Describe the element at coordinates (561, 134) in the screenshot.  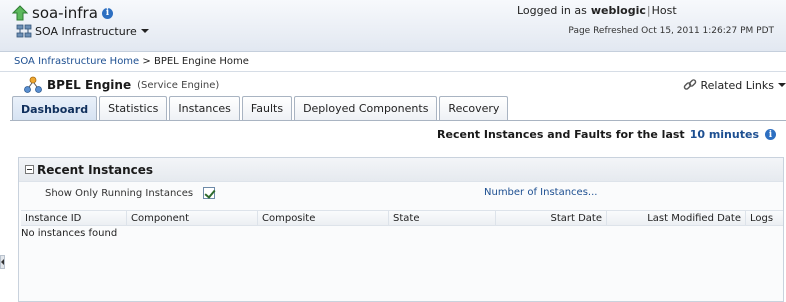
I see `recent-filter-label: Recent Instances and Faults for the last` at that location.